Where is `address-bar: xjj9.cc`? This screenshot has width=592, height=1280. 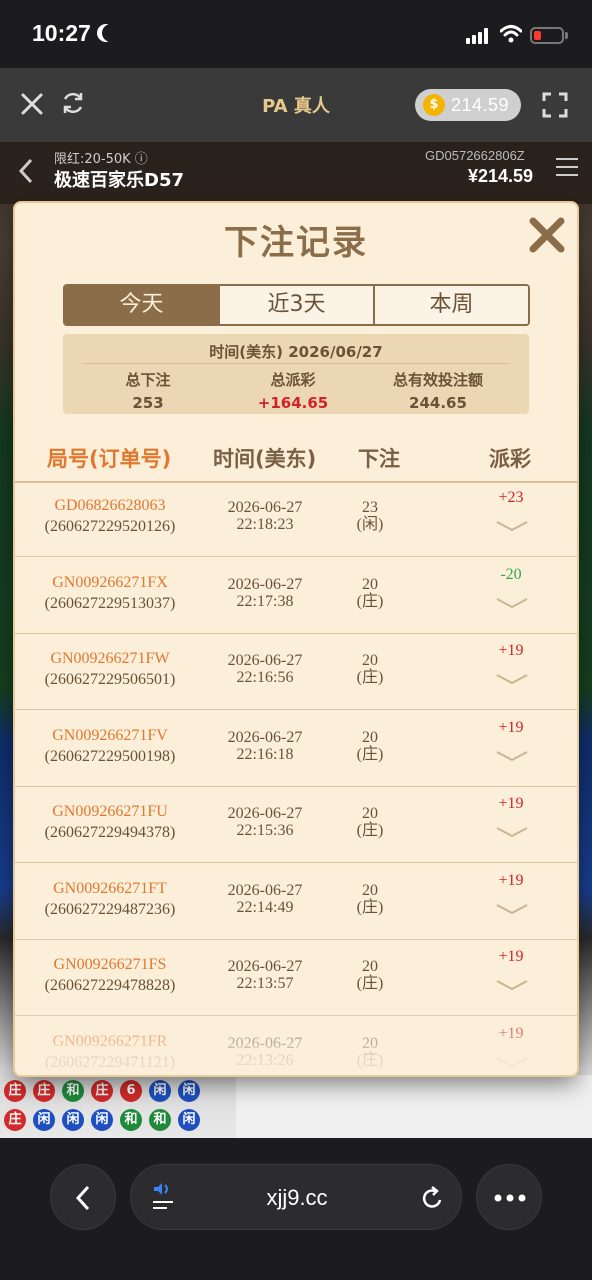
address-bar: xjj9.cc is located at coordinates (296, 1197).